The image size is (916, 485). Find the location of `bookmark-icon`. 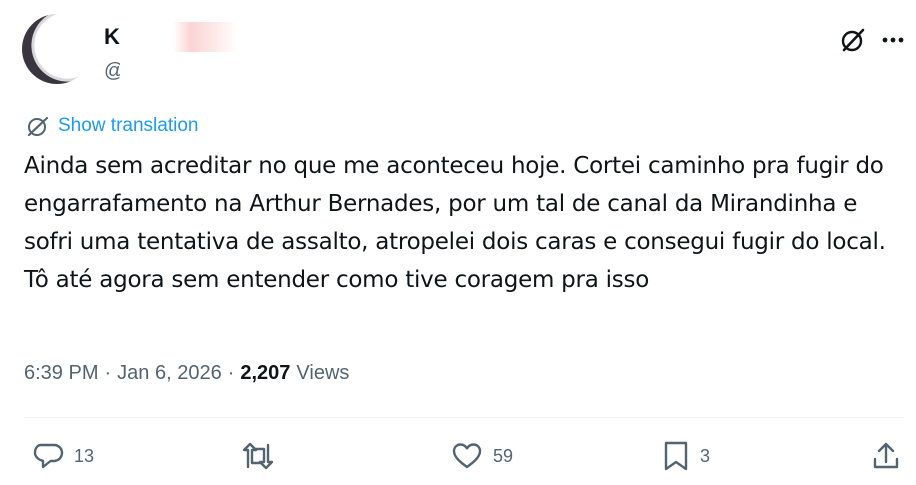

bookmark-icon is located at coordinates (676, 456).